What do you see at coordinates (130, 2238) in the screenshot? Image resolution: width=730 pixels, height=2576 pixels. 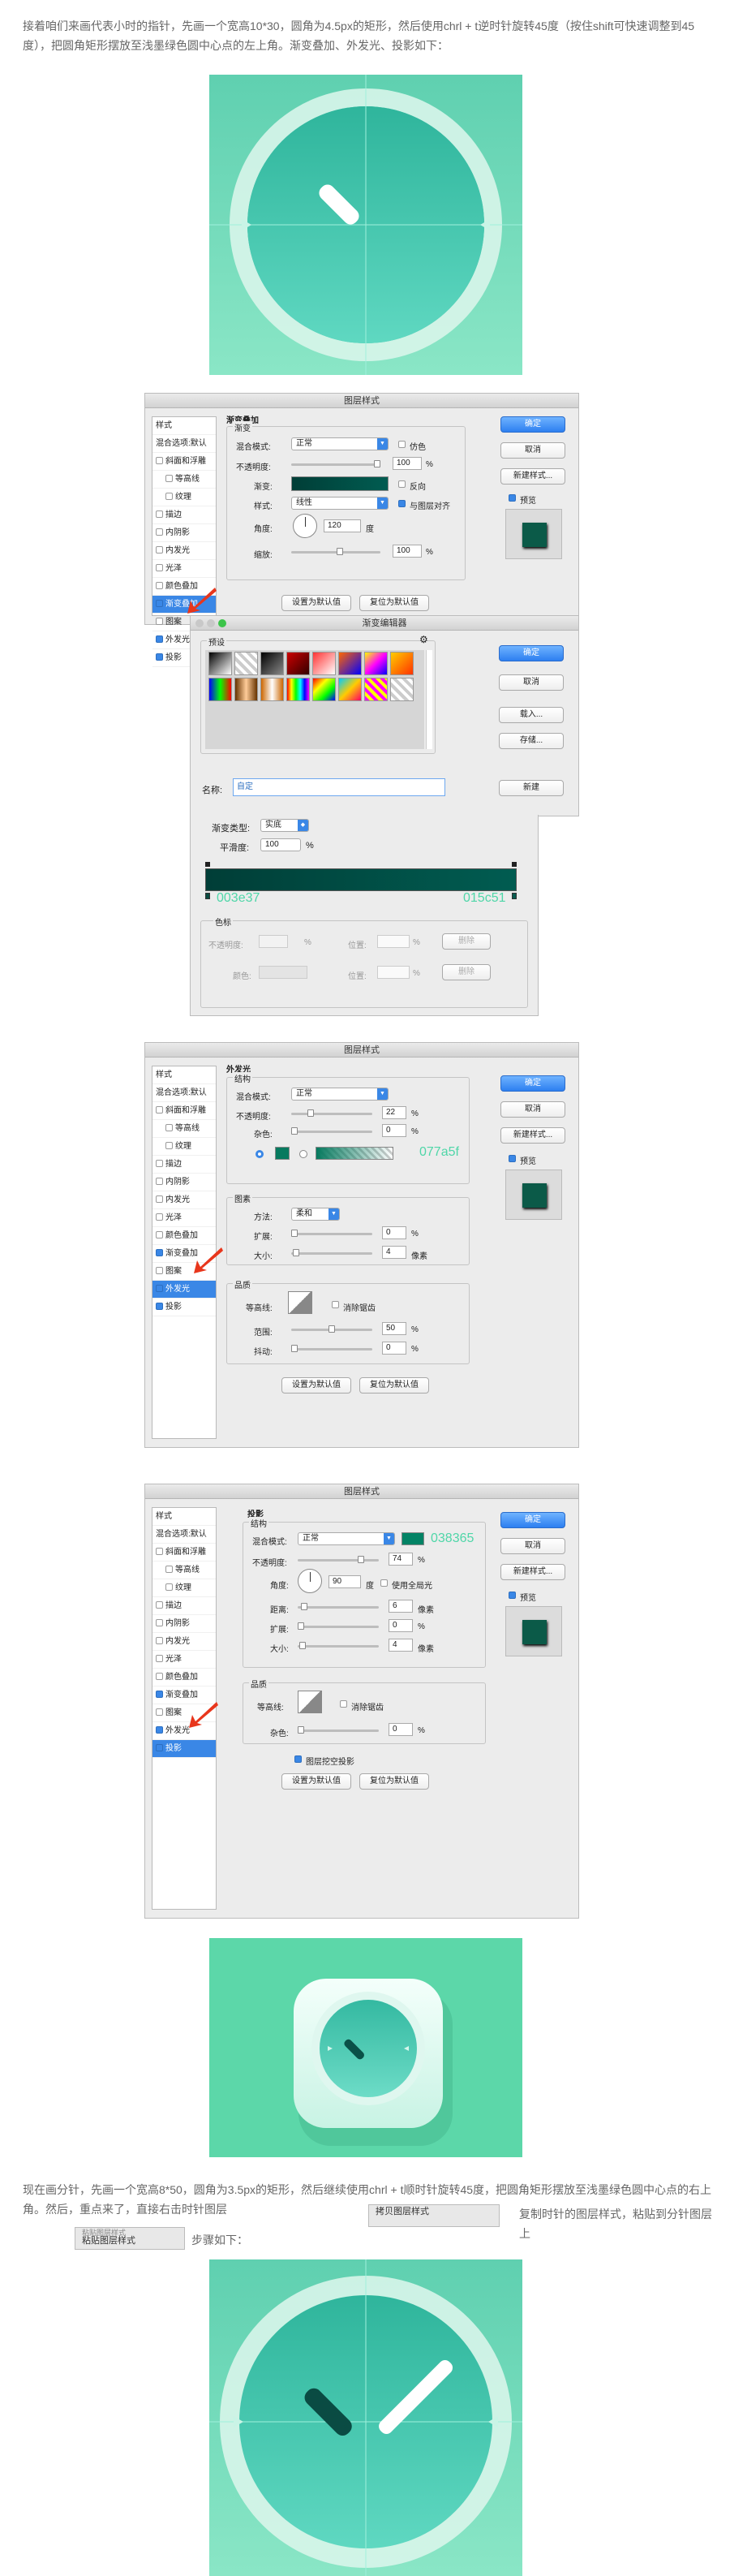 I see `paste-layer-style-menu-item: 粘贴图层样式 粘贴图层样式` at bounding box center [130, 2238].